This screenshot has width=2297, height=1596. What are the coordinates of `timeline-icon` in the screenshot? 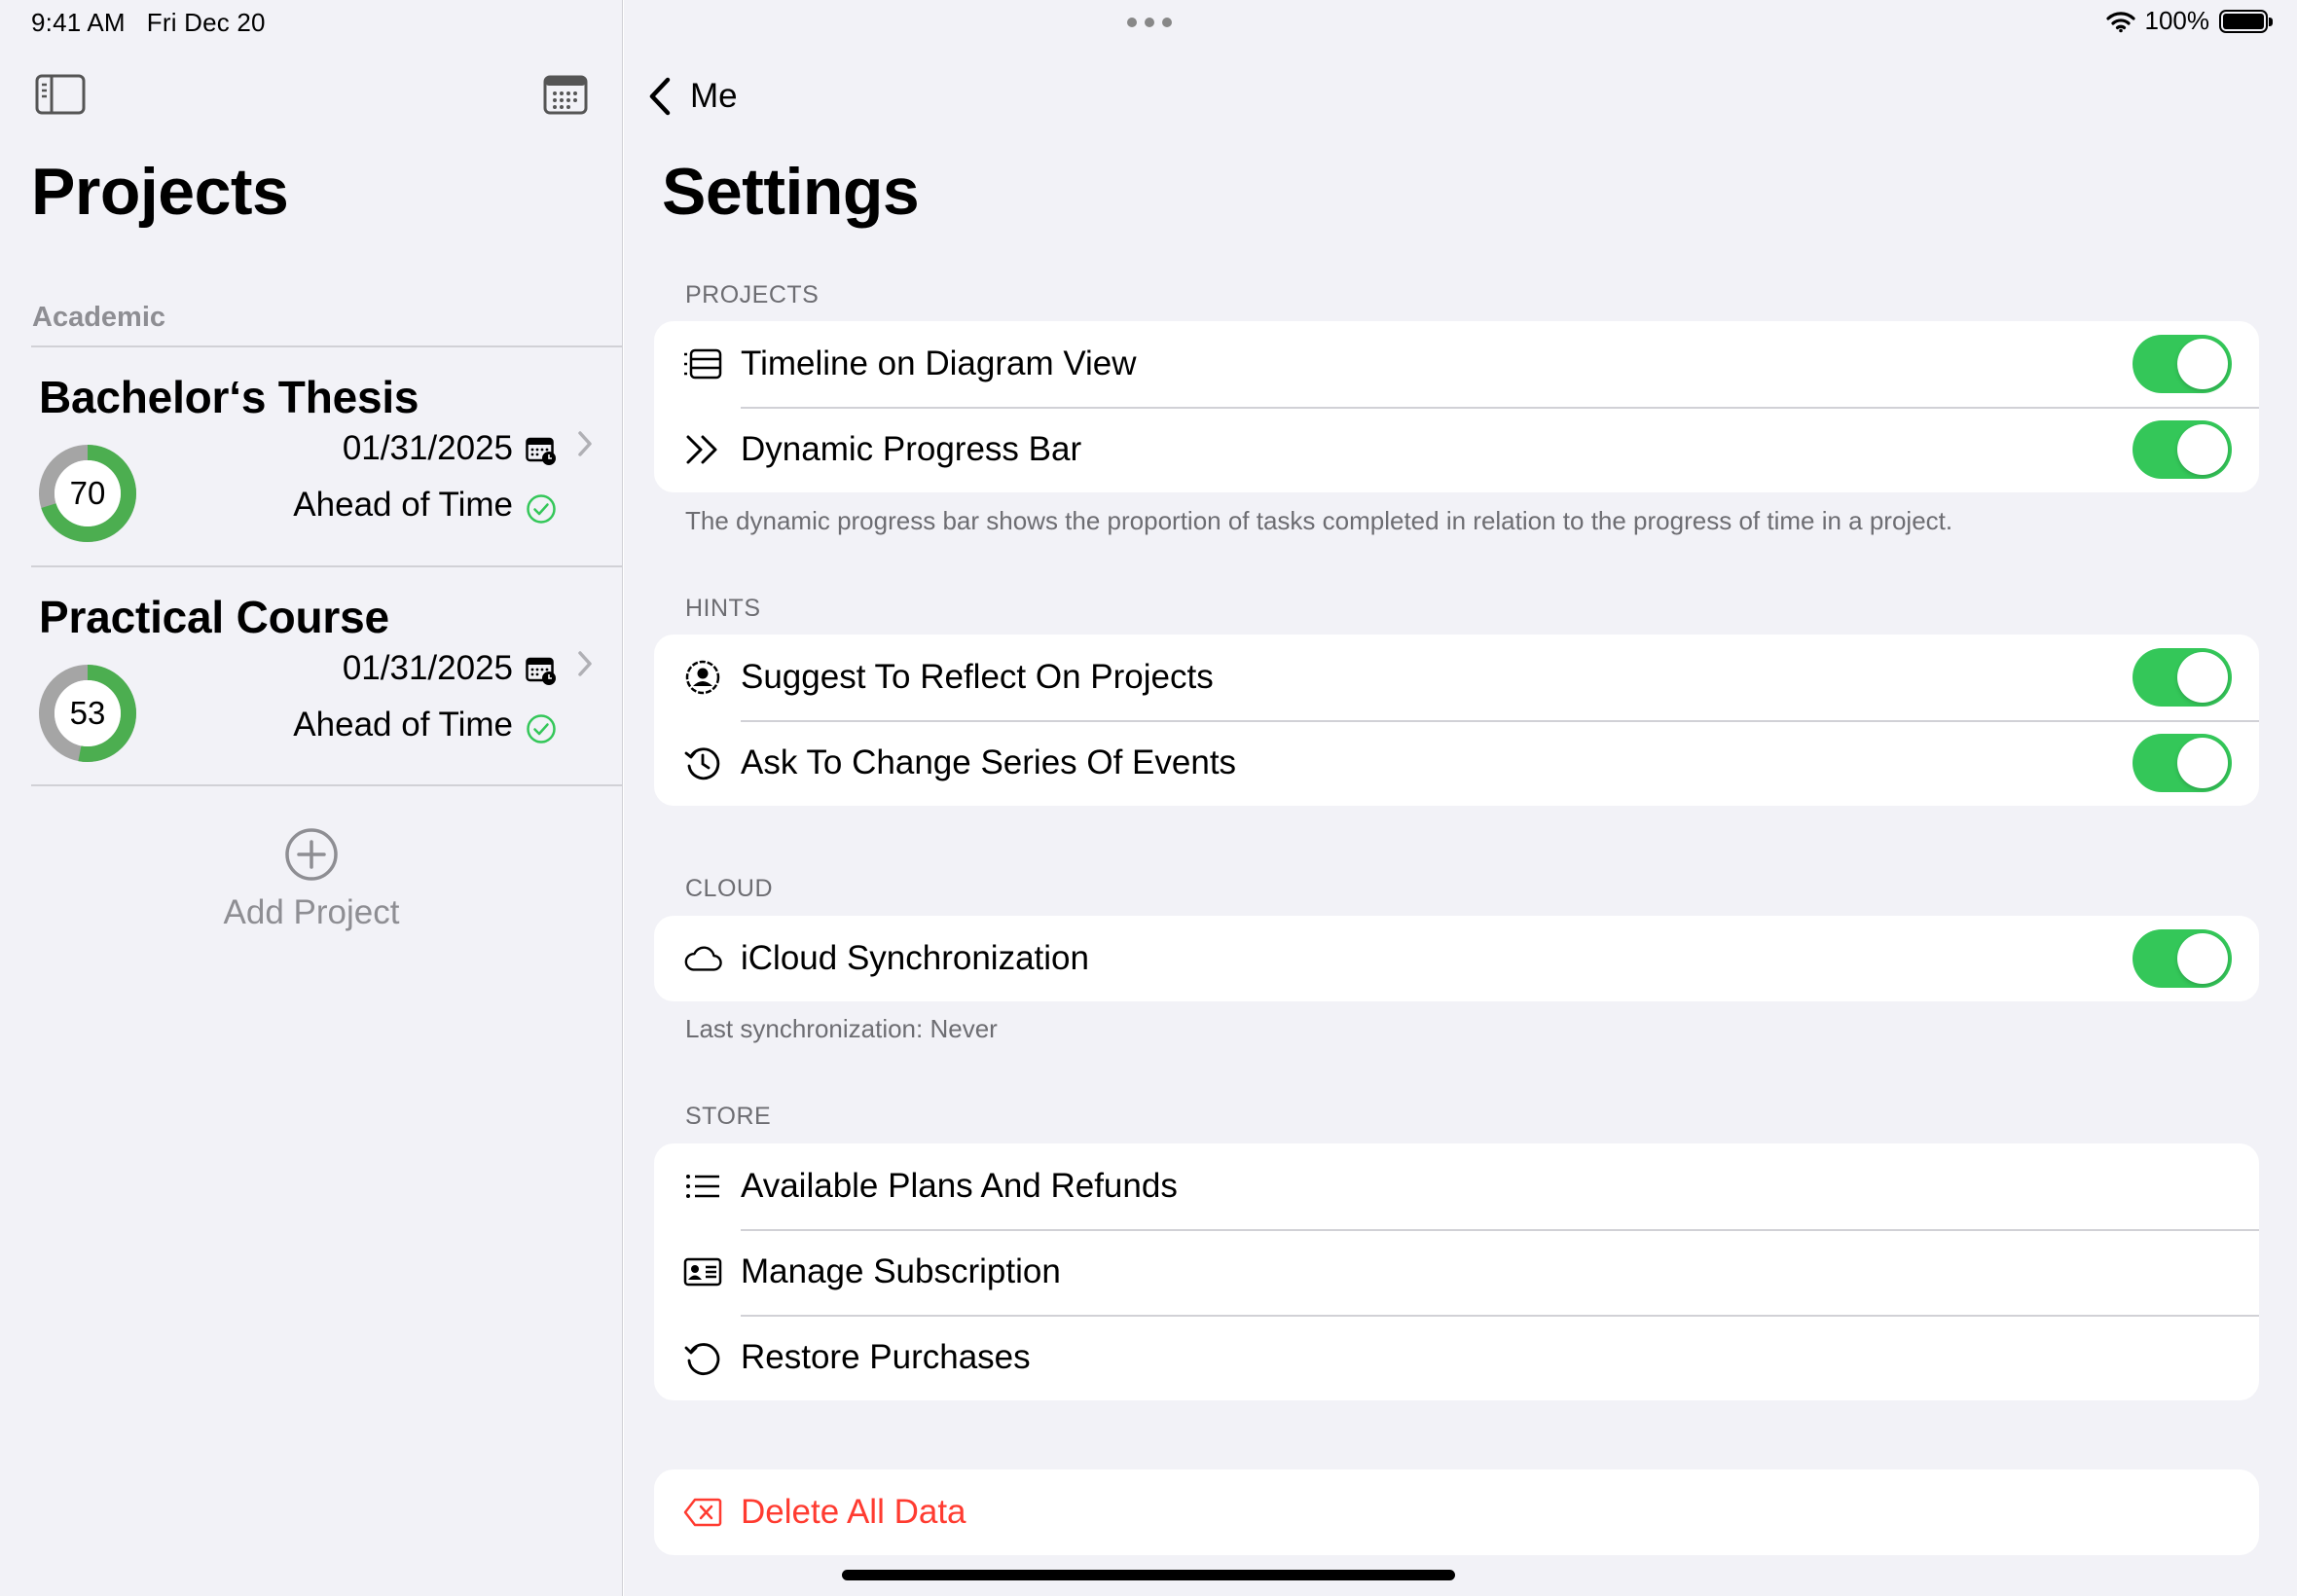 It's located at (702, 364).